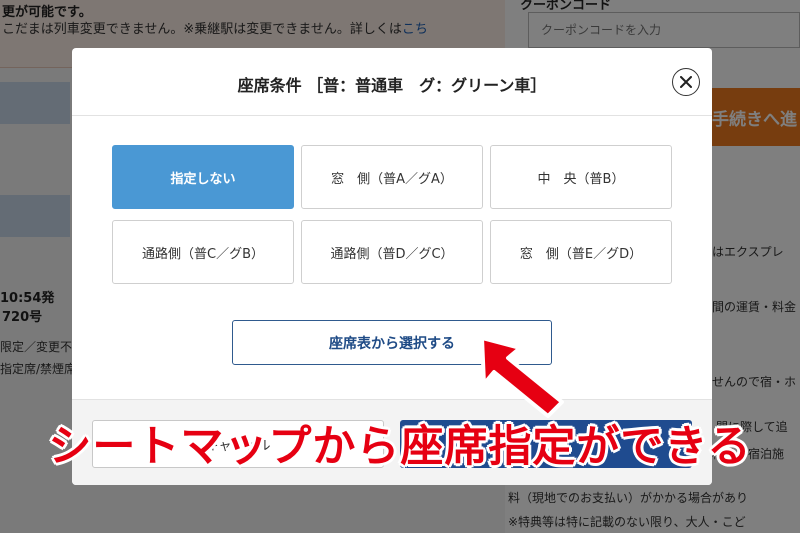 The height and width of the screenshot is (533, 800). I want to click on modal-header: 座席条件 ［普：普通車 グ：グリーン車］, so click(392, 82).